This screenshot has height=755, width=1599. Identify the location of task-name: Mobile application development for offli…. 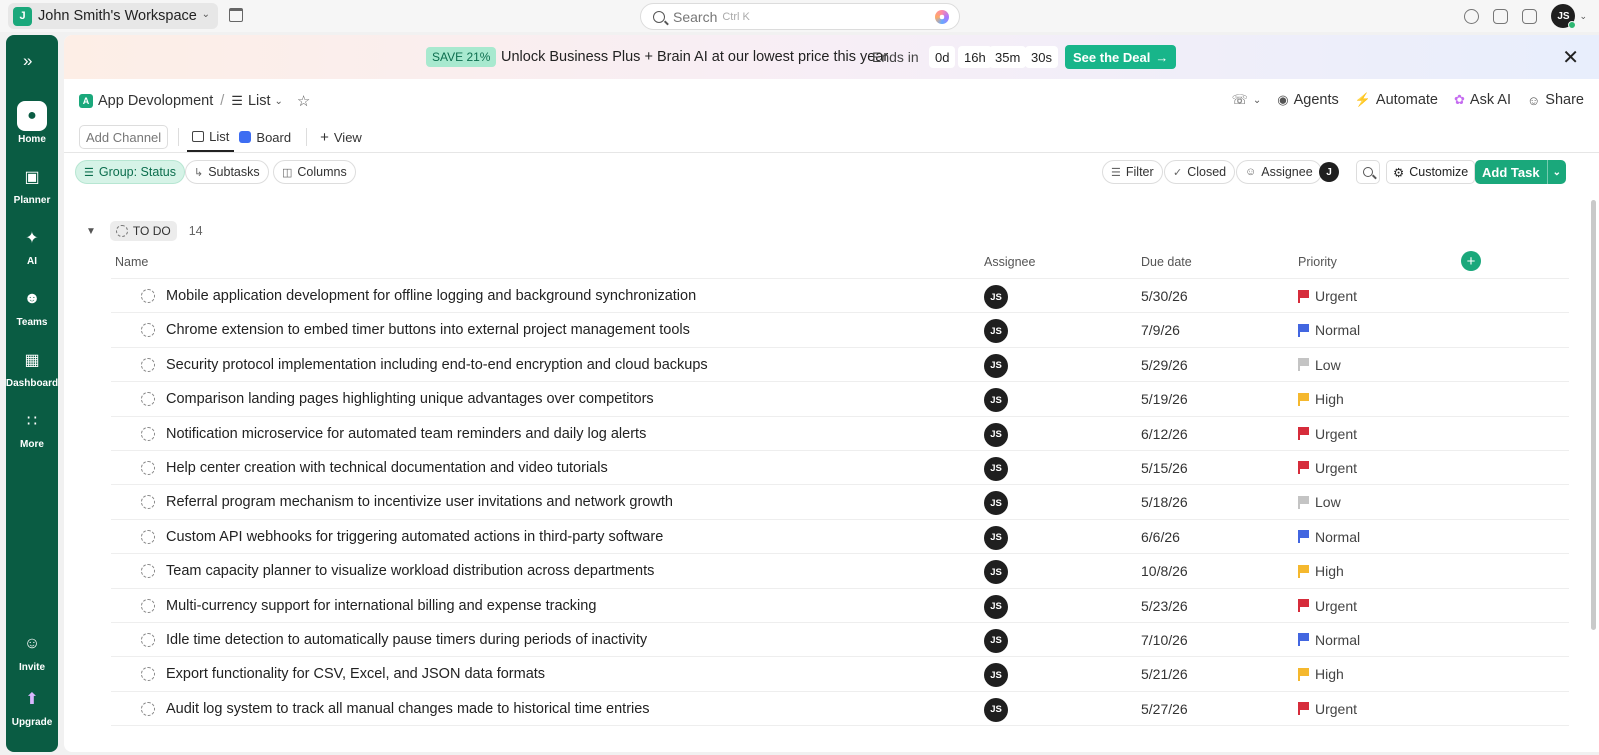
(431, 296).